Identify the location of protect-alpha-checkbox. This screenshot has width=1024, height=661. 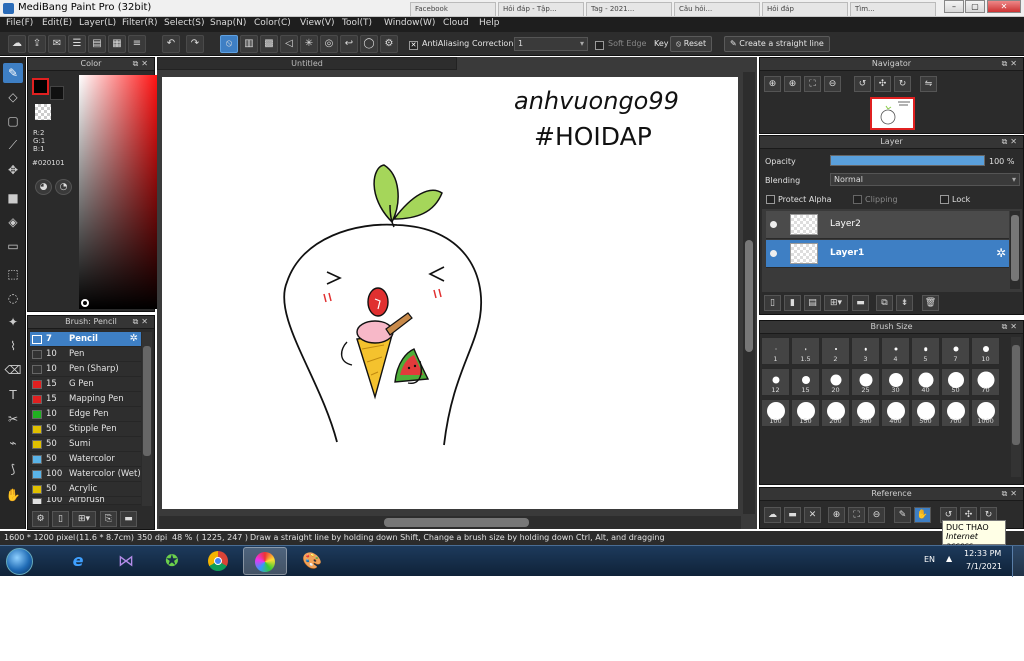
(770, 199).